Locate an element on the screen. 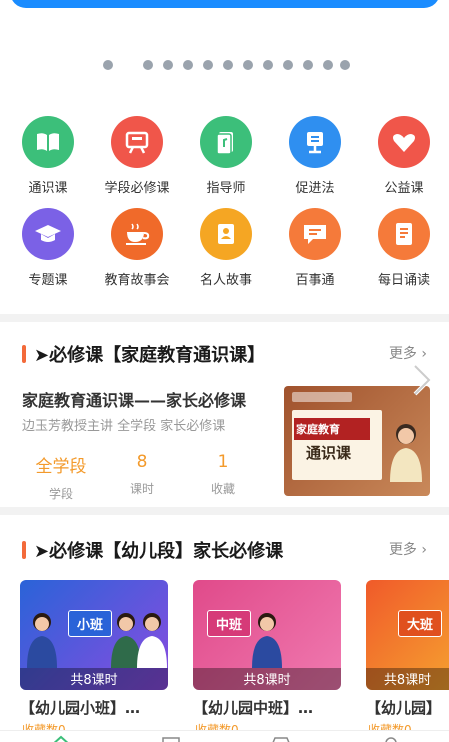  coffee-cup-icon is located at coordinates (137, 234).